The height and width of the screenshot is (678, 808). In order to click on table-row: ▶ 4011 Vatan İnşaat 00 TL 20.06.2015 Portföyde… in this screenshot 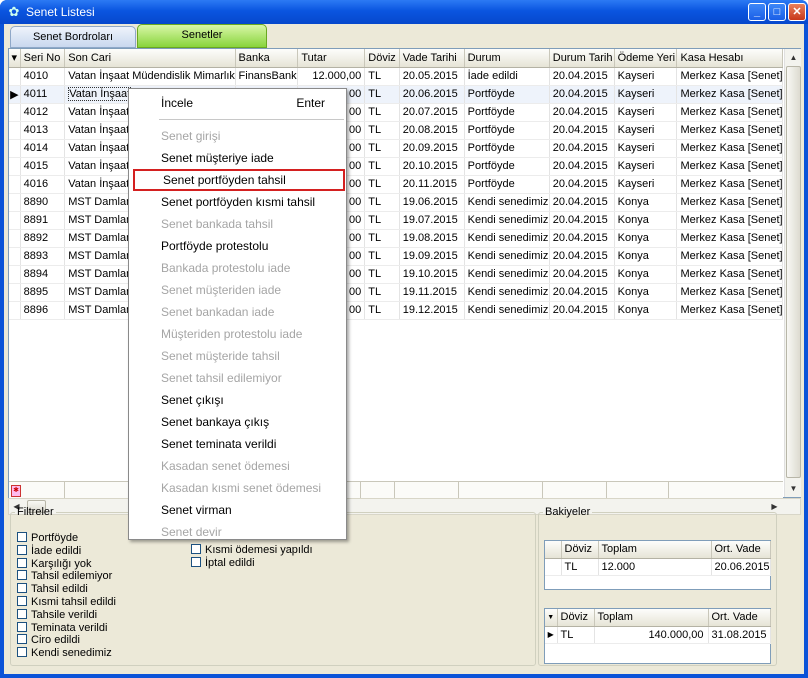, I will do `click(396, 94)`.